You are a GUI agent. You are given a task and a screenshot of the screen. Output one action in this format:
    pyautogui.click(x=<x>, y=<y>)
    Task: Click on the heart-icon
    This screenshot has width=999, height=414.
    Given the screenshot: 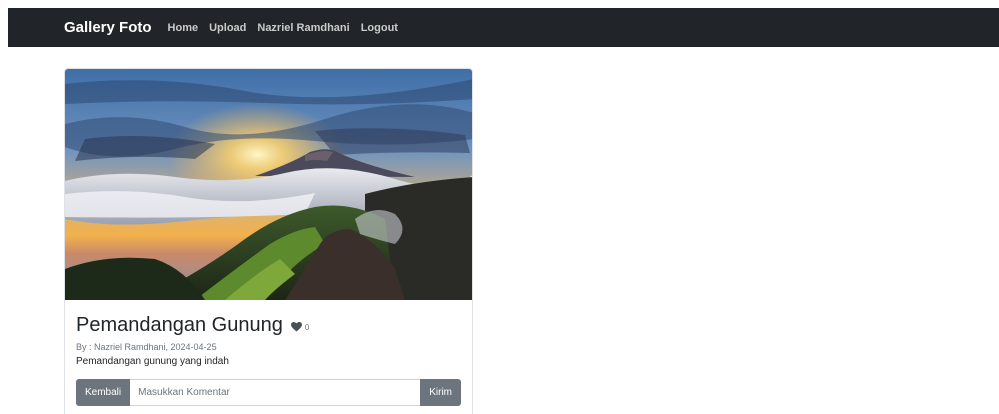 What is the action you would take?
    pyautogui.click(x=296, y=327)
    